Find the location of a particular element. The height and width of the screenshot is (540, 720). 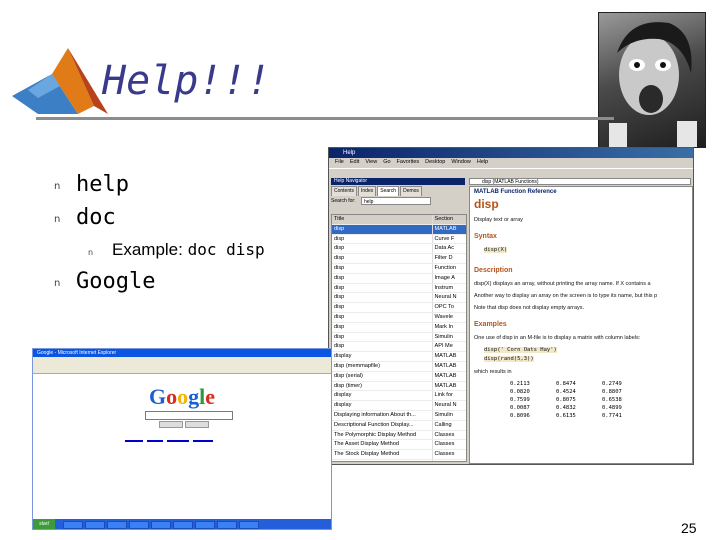

list-cell: MATLAB is located at coordinates (449, 386).